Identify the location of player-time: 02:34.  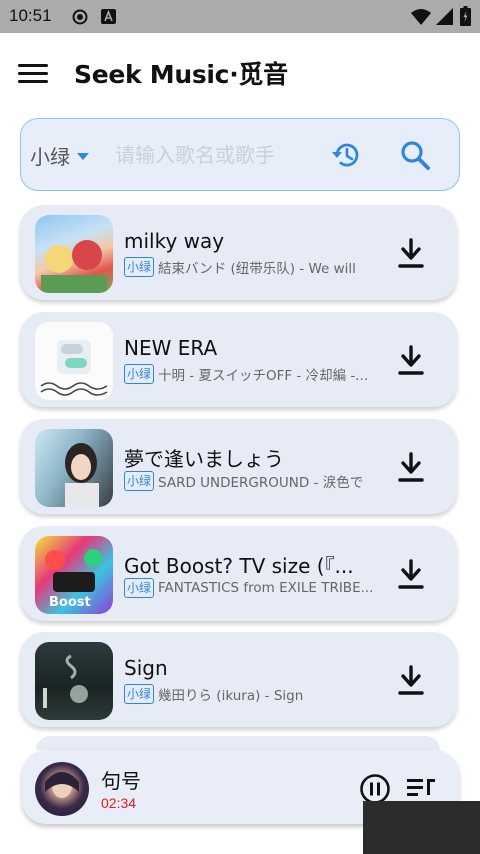
(119, 803).